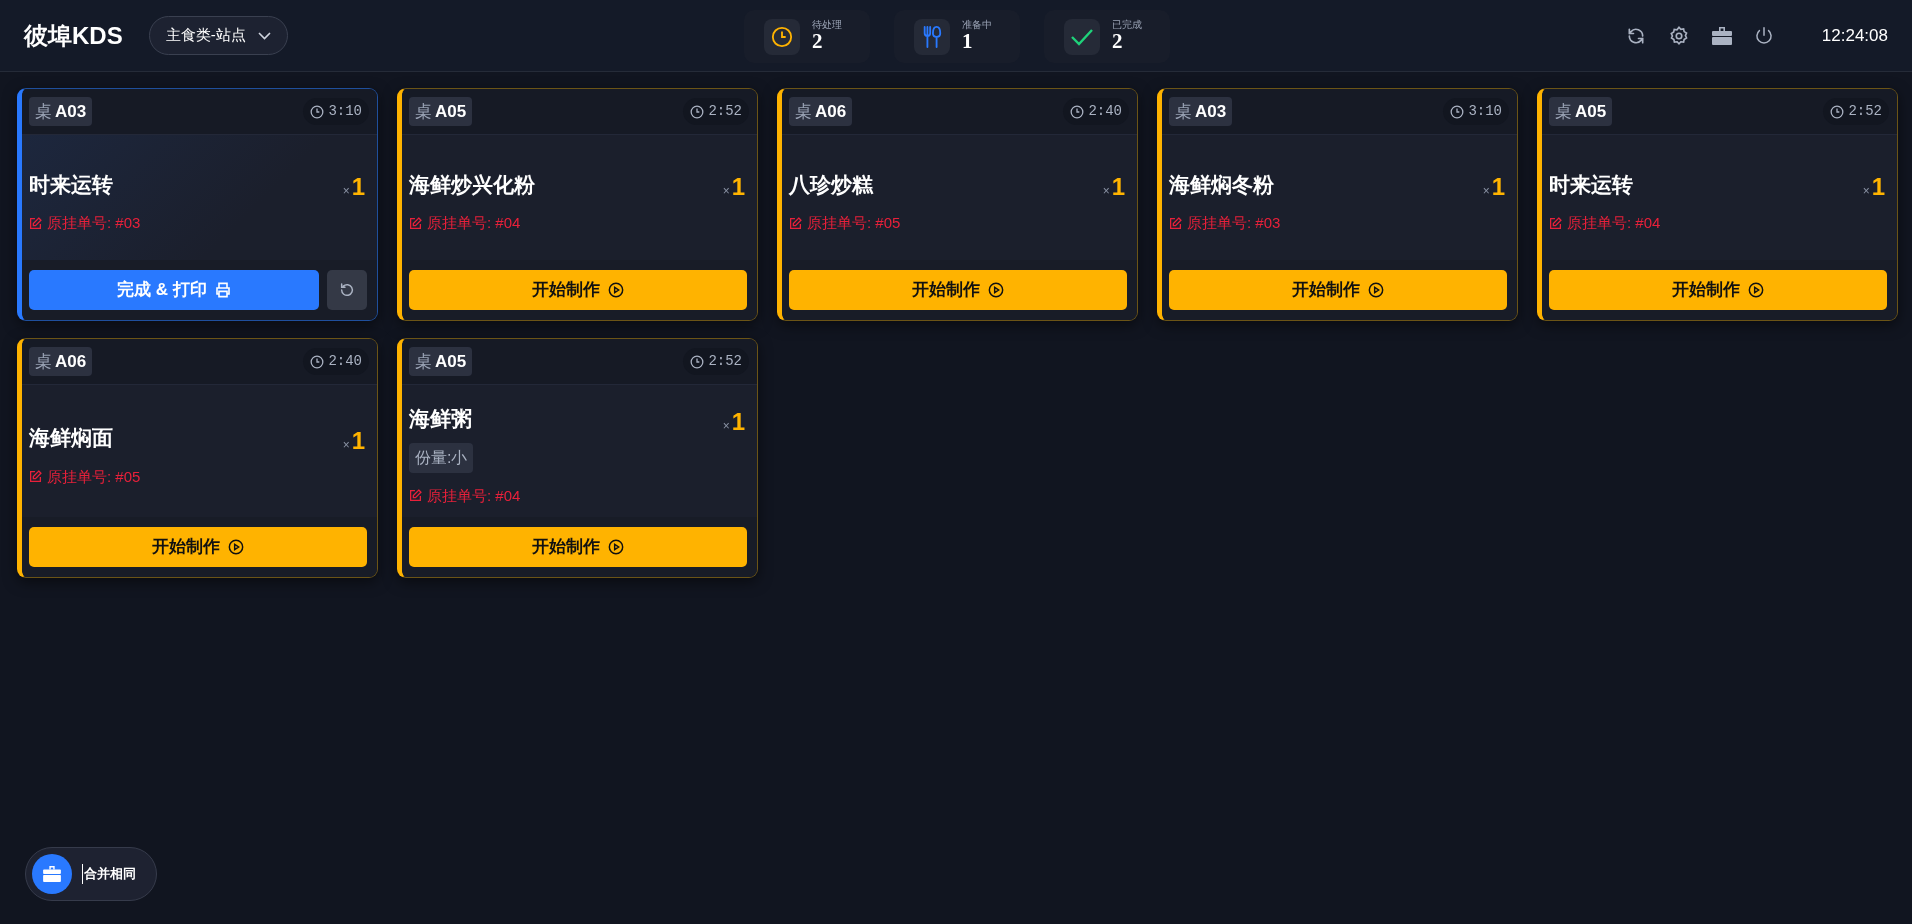 The image size is (1912, 924). Describe the element at coordinates (441, 457) in the screenshot. I see `option-tag: 份量:小` at that location.